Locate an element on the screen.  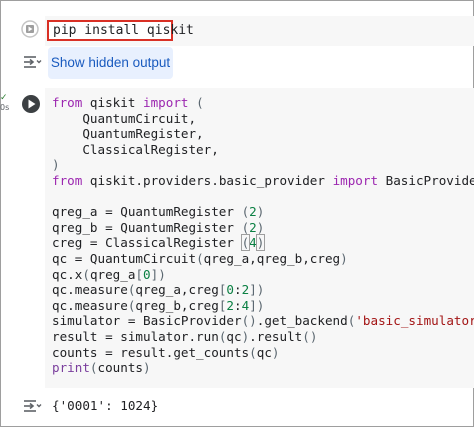
code-line: print(counts) is located at coordinates (263, 368).